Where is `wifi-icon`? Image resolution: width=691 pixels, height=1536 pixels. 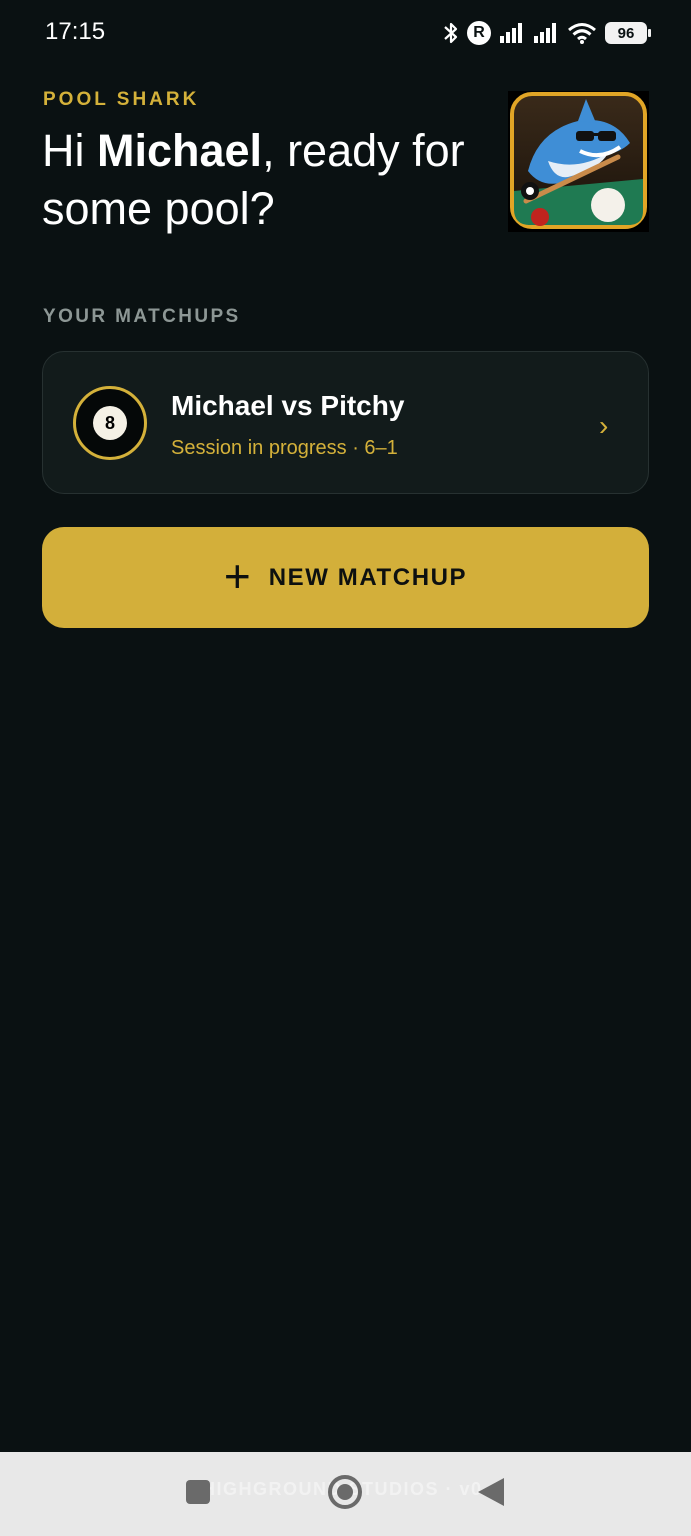 wifi-icon is located at coordinates (582, 33).